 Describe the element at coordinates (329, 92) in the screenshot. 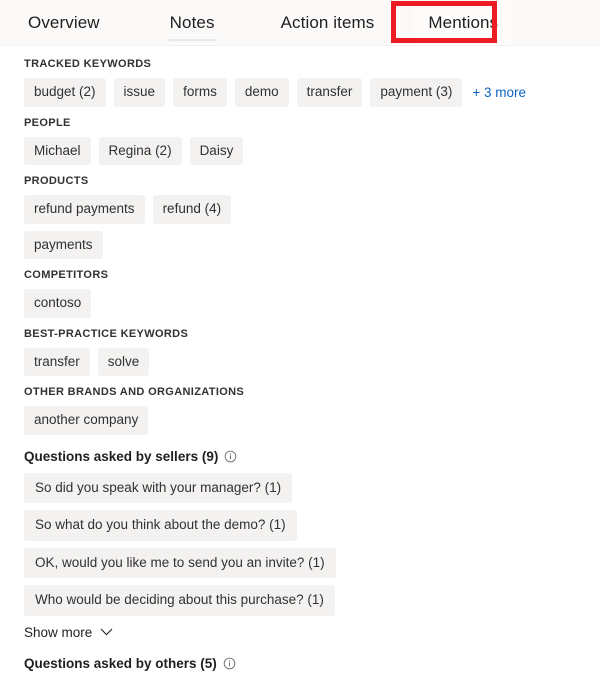

I see `keyword-chip: transfer` at that location.